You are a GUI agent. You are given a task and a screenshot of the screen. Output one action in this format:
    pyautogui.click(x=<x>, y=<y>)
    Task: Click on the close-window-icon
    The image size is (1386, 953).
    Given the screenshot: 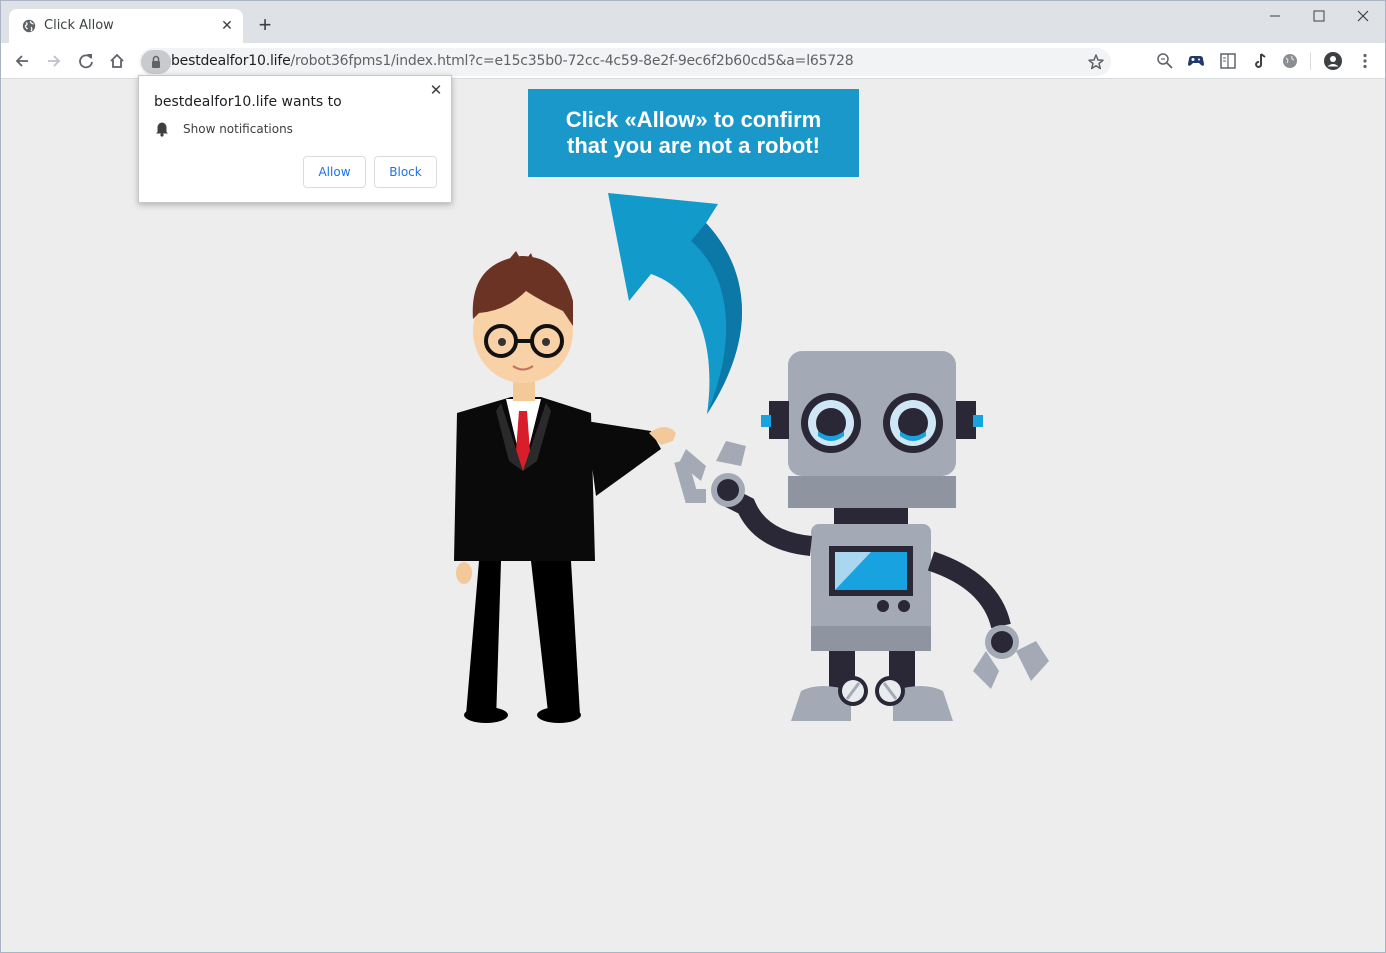 What is the action you would take?
    pyautogui.click(x=1363, y=16)
    